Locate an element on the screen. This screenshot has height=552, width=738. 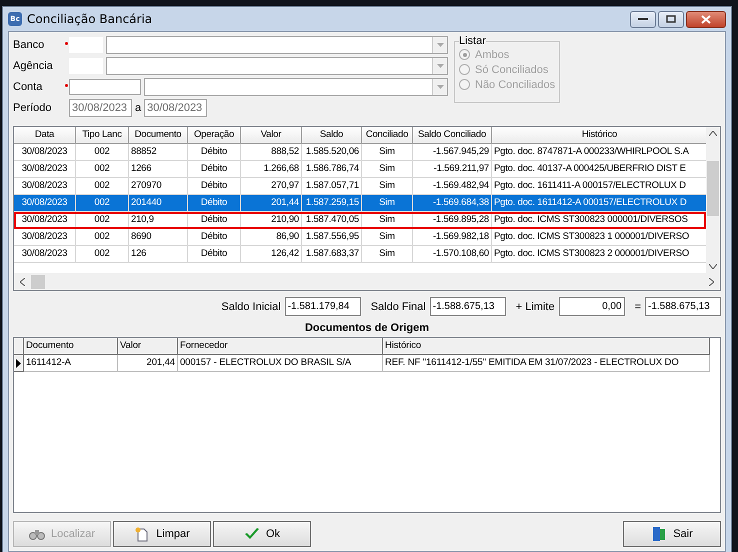
table-cell: 86,90 is located at coordinates (271, 237).